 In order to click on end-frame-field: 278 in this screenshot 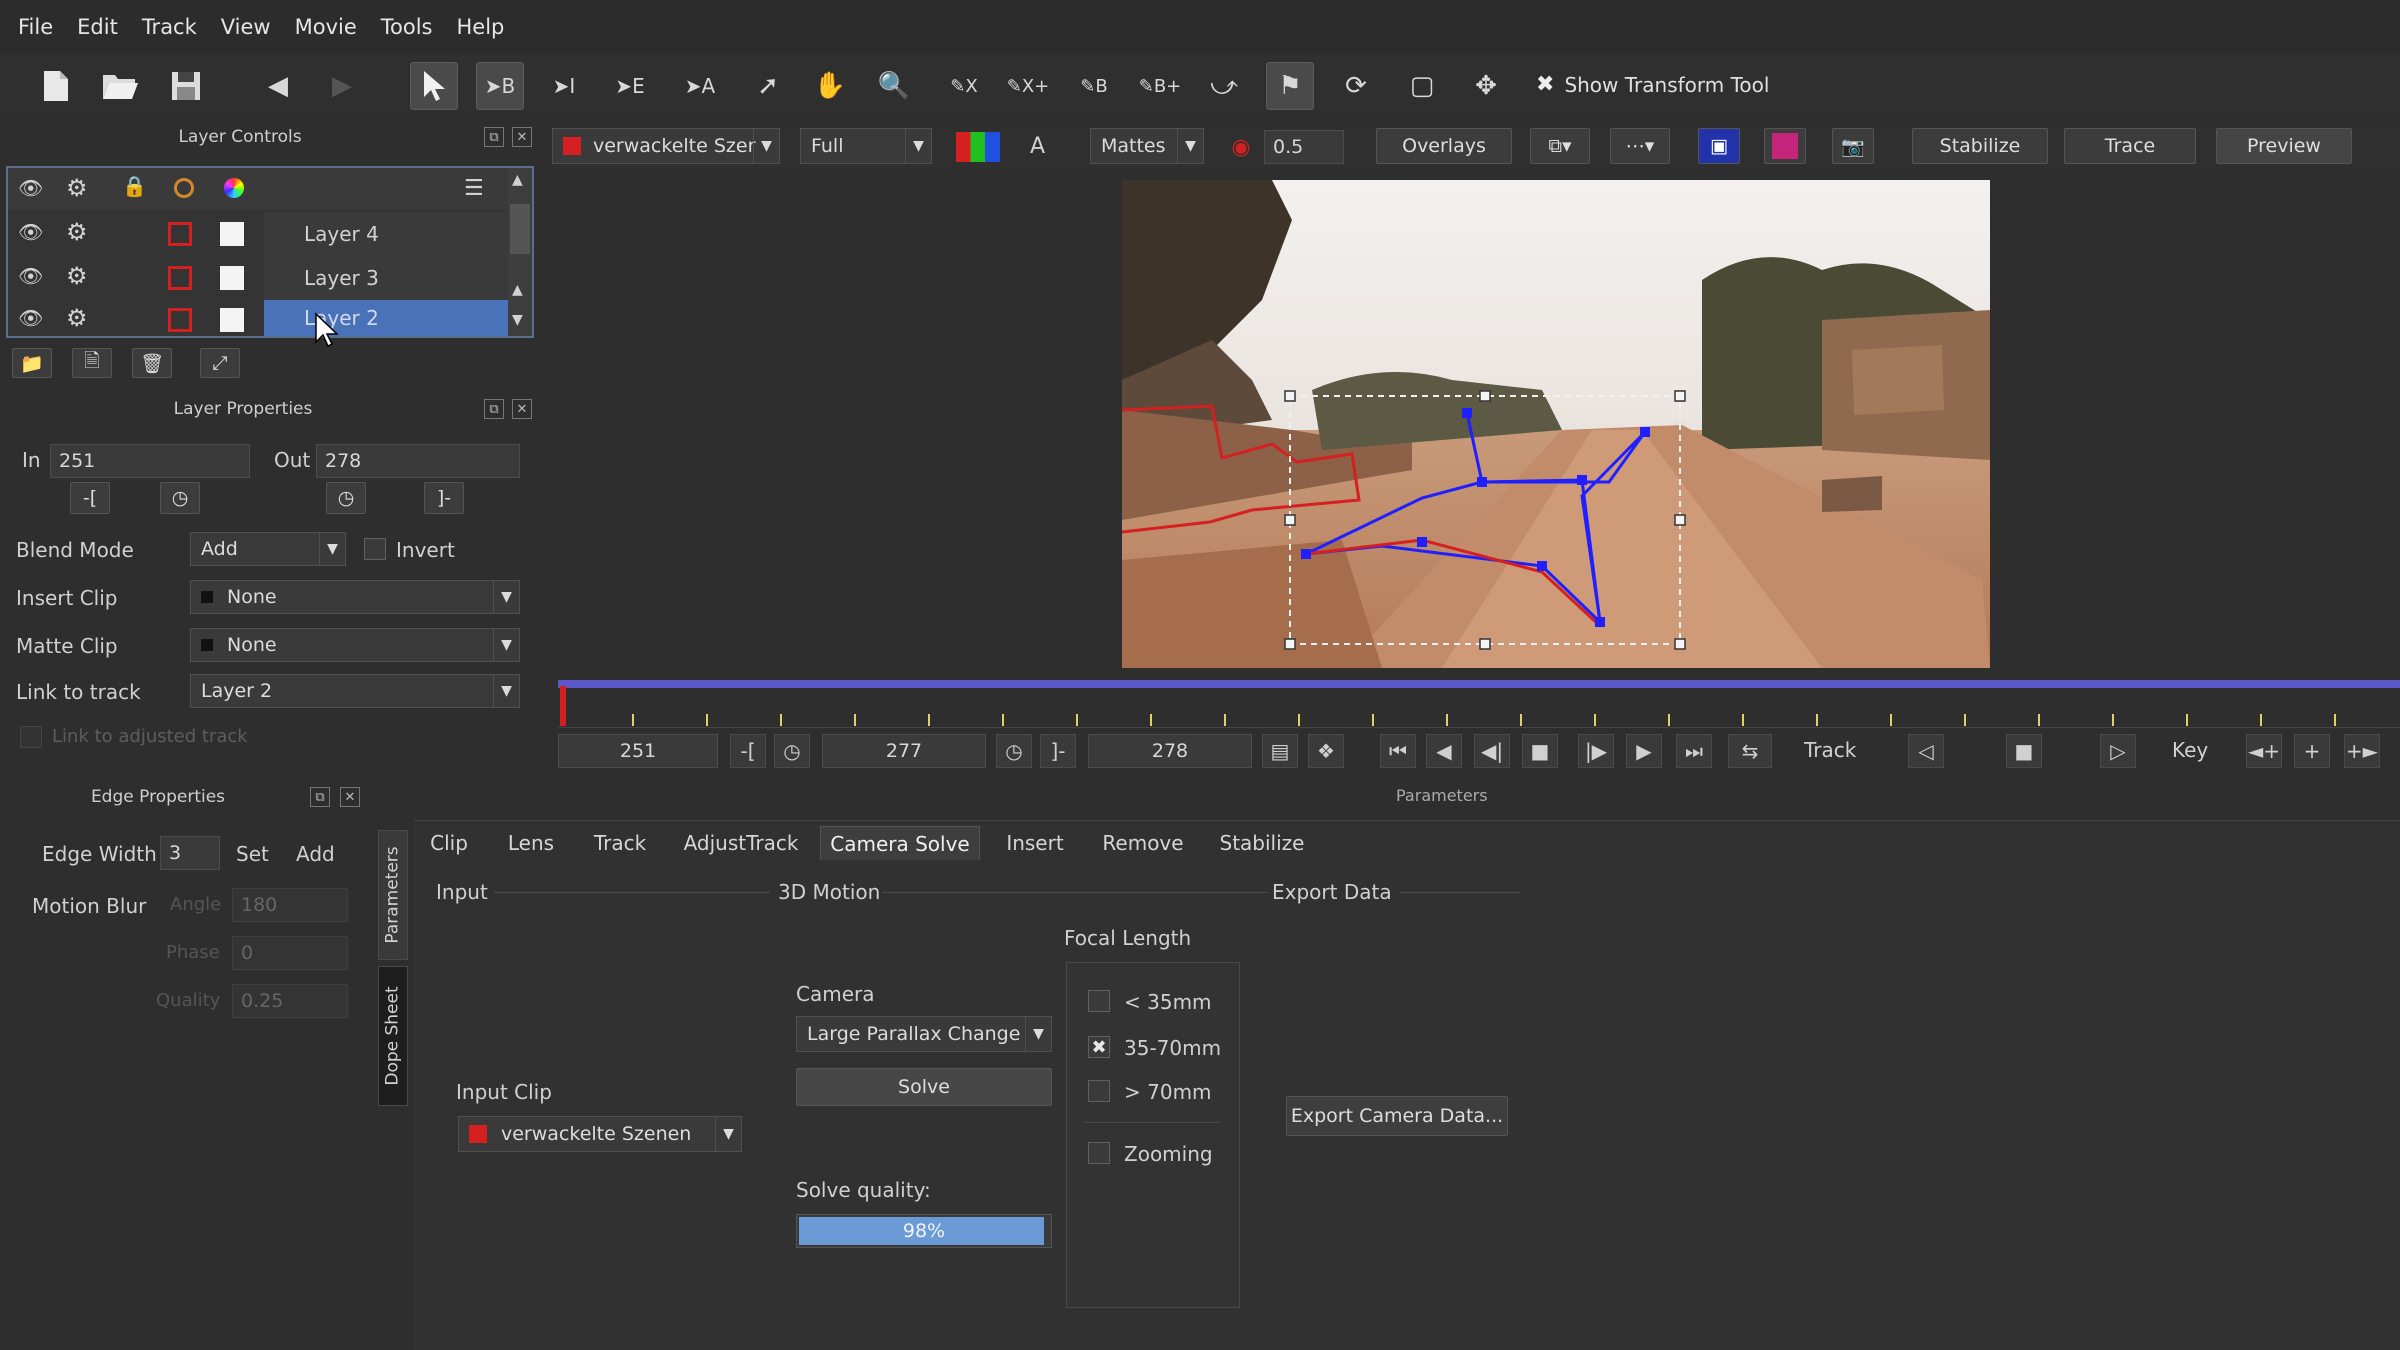, I will do `click(1170, 751)`.